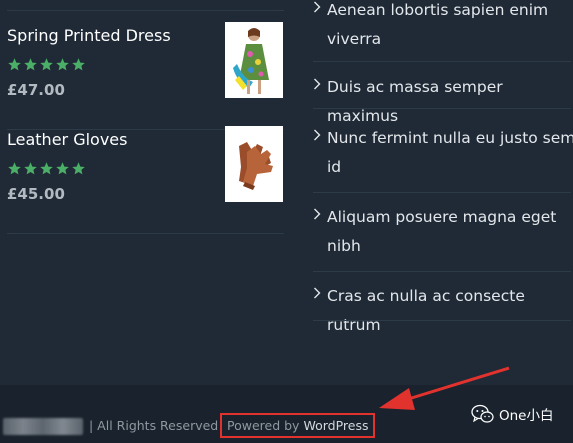  Describe the element at coordinates (526, 416) in the screenshot. I see `watermark-text: One小白` at that location.